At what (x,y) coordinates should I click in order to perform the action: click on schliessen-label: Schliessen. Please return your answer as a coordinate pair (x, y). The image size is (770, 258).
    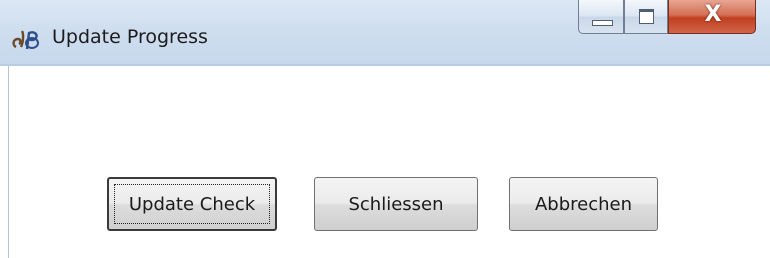
    Looking at the image, I should click on (396, 204).